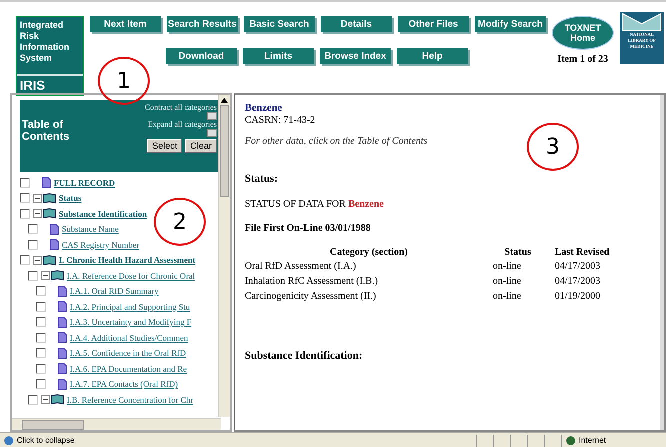 This screenshot has width=666, height=447. What do you see at coordinates (201, 146) in the screenshot?
I see `toc-button: Clear` at bounding box center [201, 146].